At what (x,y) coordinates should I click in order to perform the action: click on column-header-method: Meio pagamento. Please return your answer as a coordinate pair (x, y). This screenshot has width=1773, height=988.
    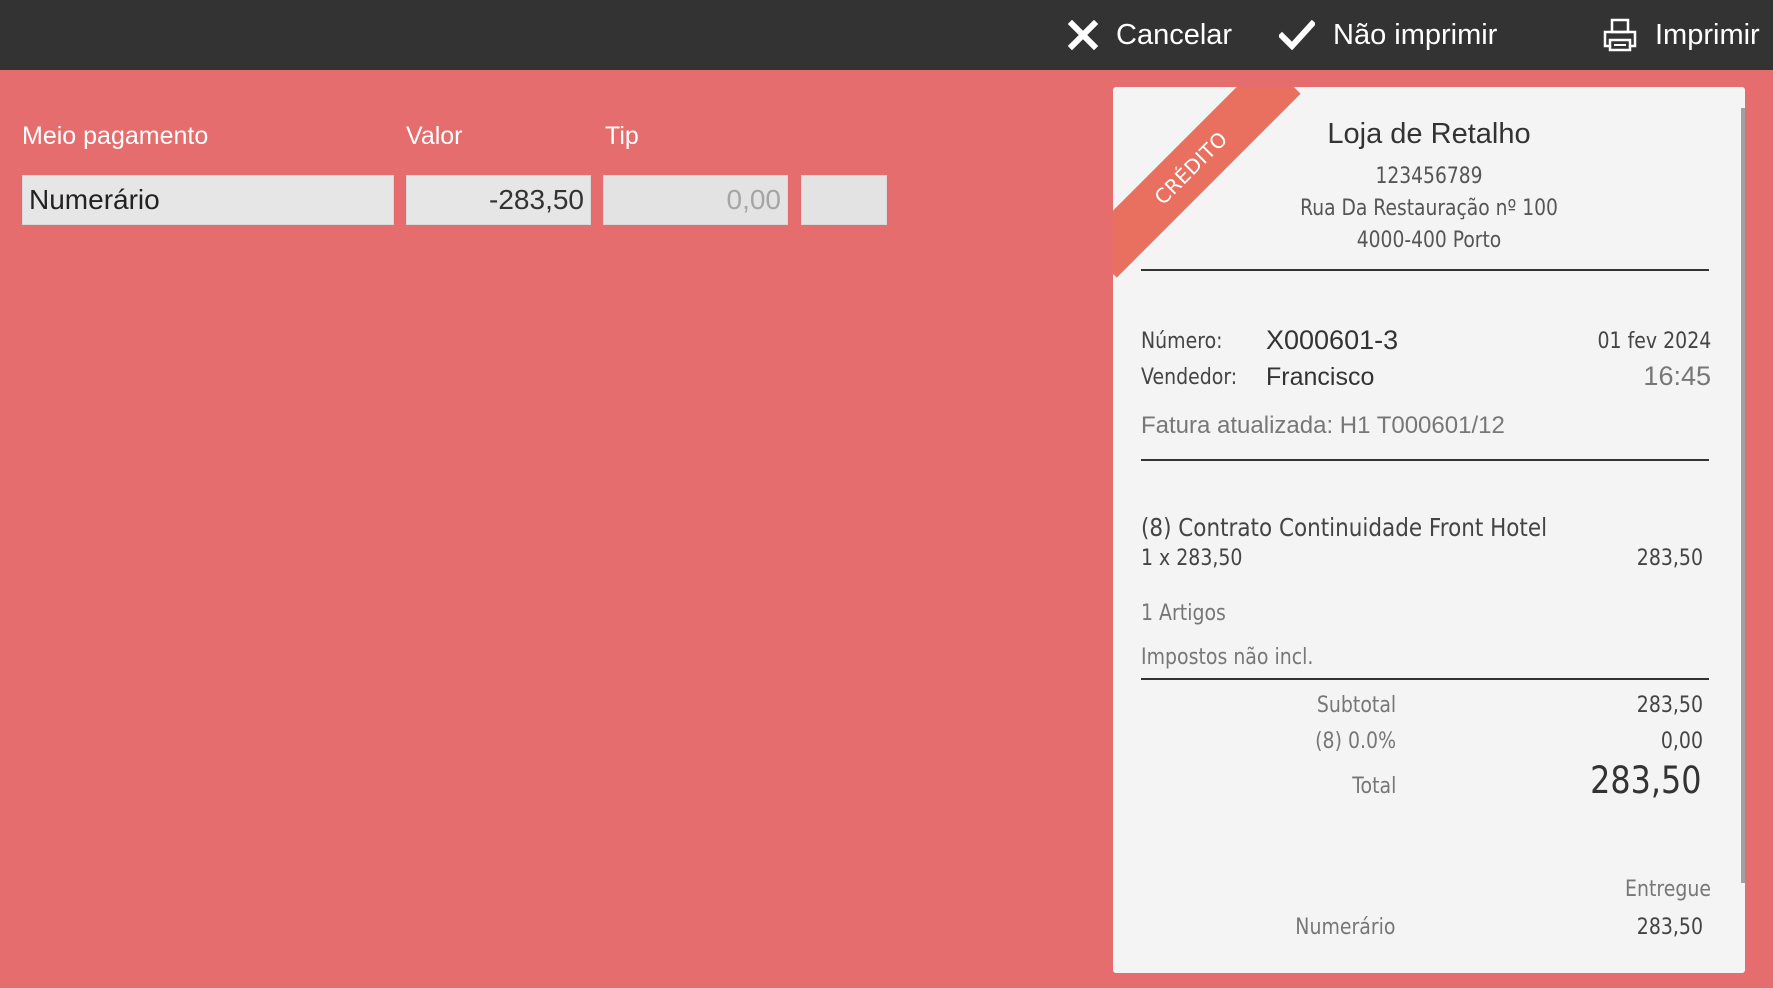
    Looking at the image, I should click on (115, 136).